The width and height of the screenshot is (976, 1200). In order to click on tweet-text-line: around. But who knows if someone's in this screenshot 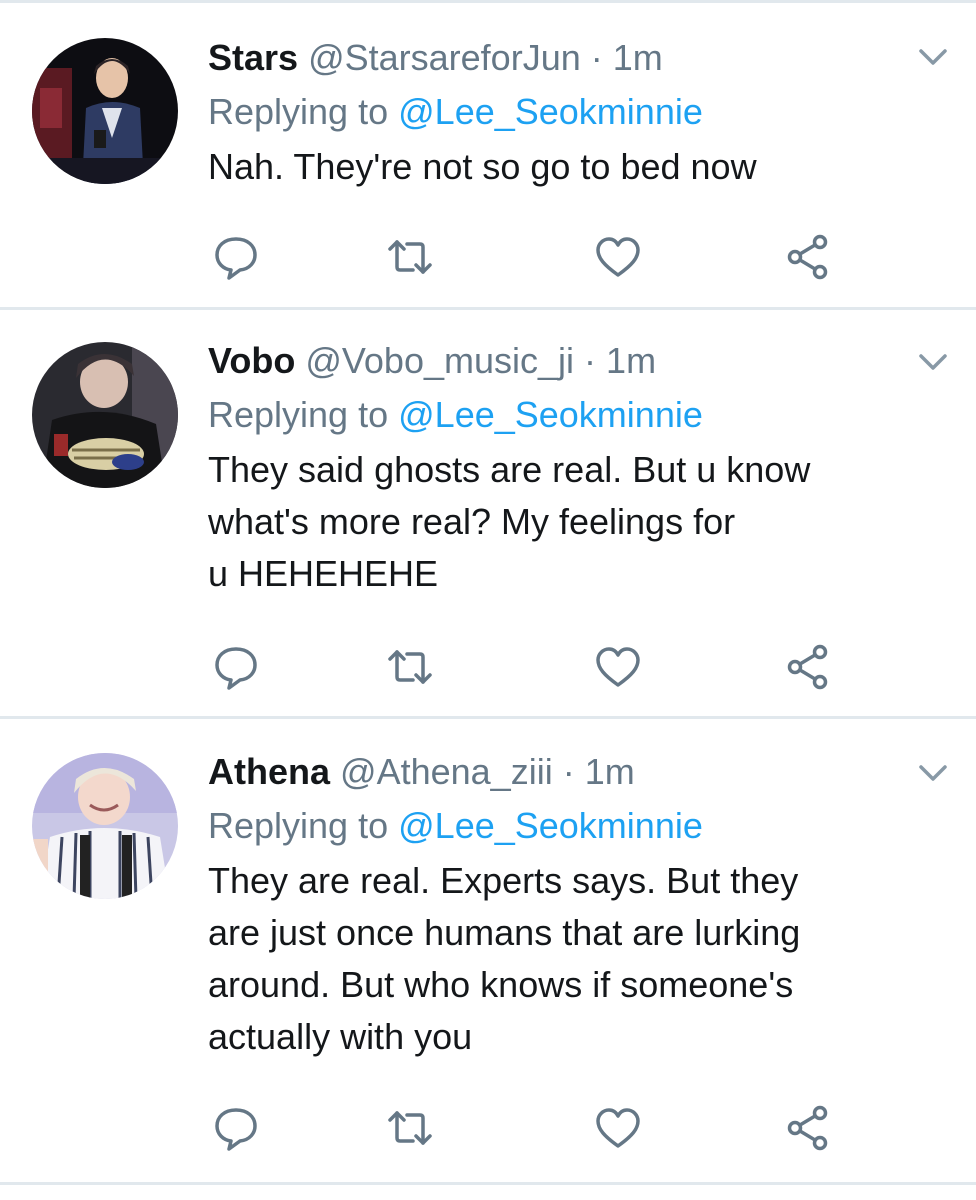, I will do `click(501, 984)`.